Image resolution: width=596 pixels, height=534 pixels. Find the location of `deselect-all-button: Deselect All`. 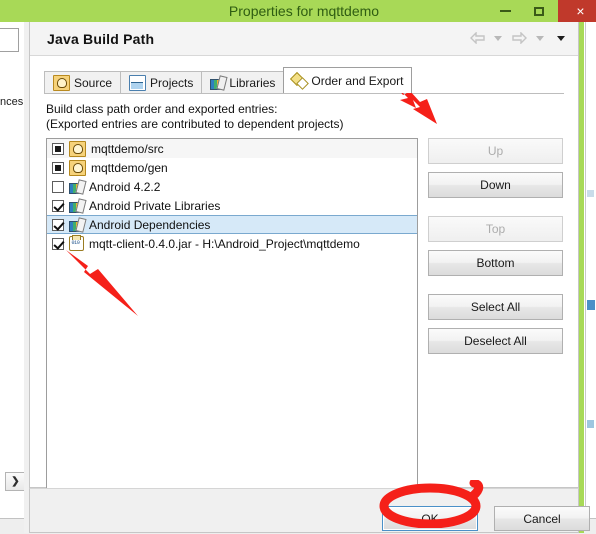

deselect-all-button: Deselect All is located at coordinates (495, 341).